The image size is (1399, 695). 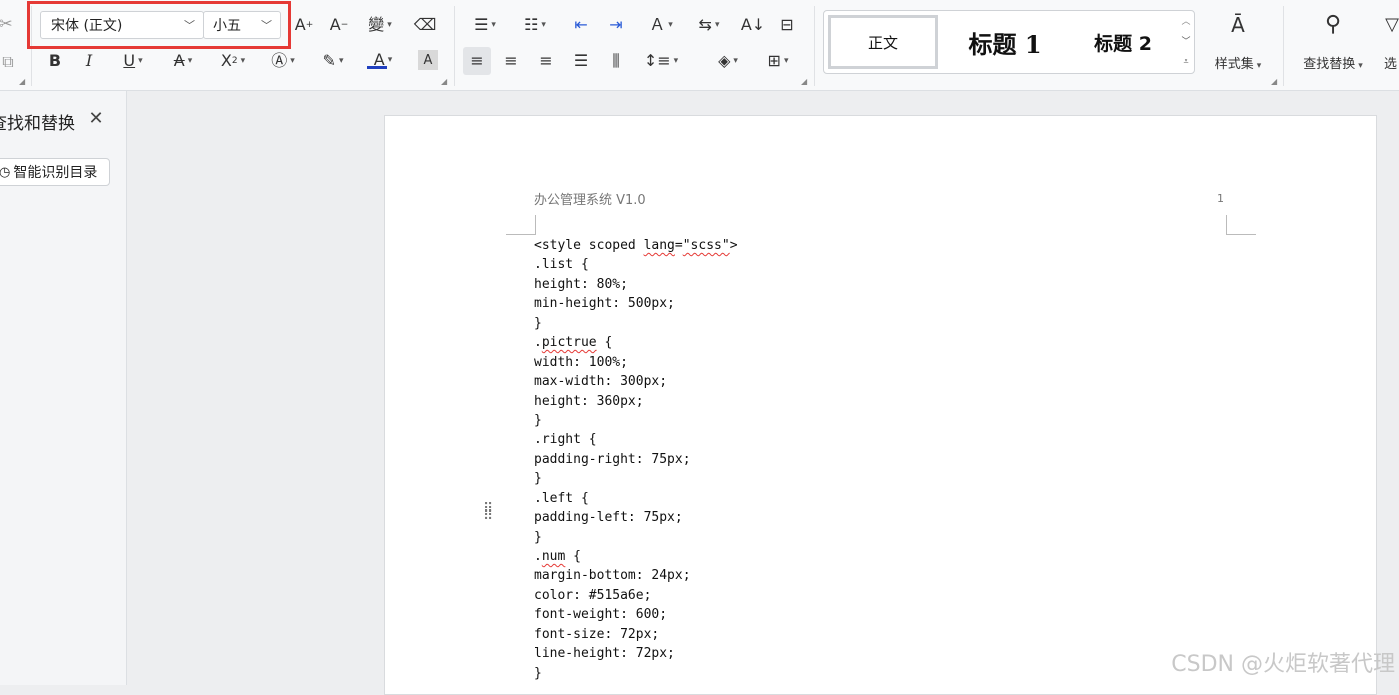 What do you see at coordinates (636, 245) in the screenshot?
I see `code-line: <style scoped lang="scss">` at bounding box center [636, 245].